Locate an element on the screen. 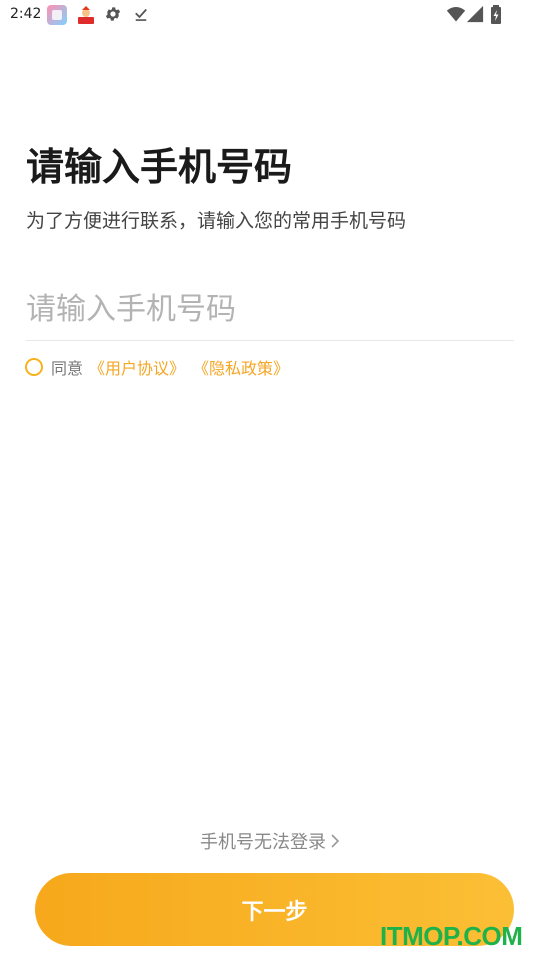 The image size is (540, 960). wifi-icon is located at coordinates (456, 16).